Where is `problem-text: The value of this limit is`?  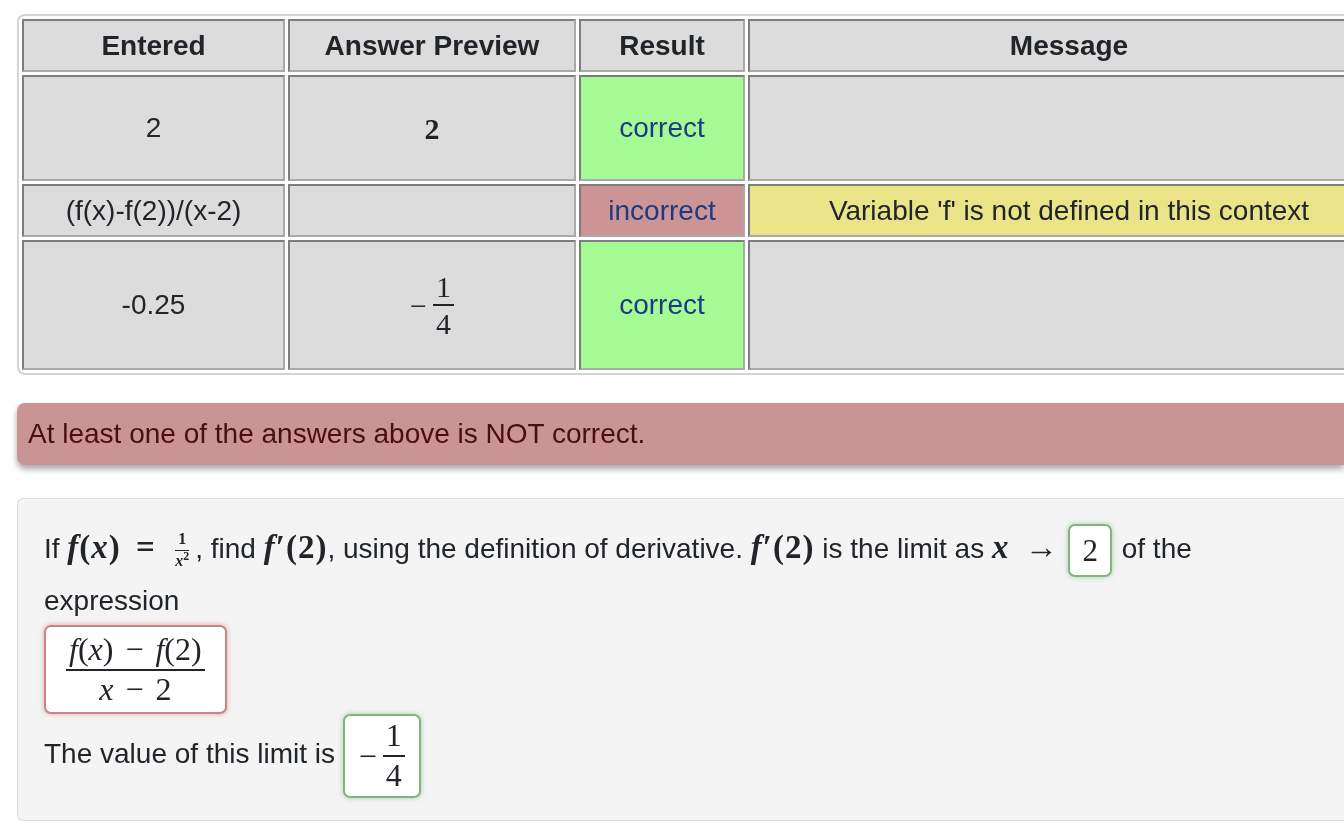
problem-text: The value of this limit is is located at coordinates (189, 754).